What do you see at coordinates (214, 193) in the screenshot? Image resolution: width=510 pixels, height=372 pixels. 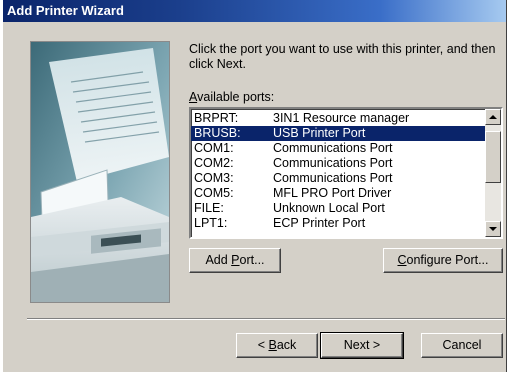 I see `port-name: COM5:` at bounding box center [214, 193].